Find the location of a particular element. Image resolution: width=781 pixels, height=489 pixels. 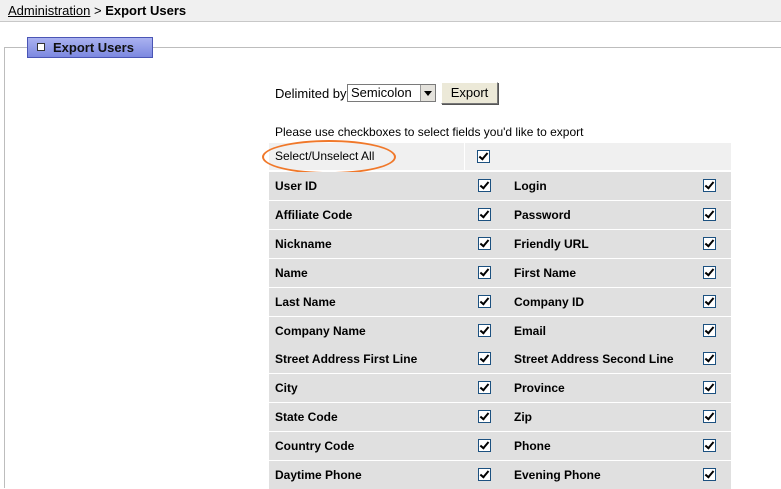

field-label: Daytime Phone is located at coordinates (318, 475).